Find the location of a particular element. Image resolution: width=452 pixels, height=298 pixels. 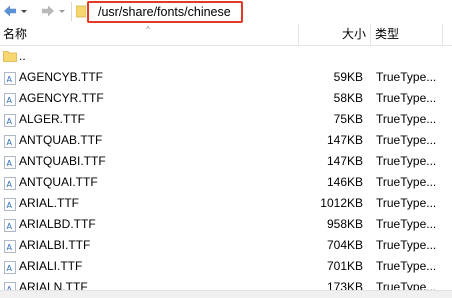

forward-dropdown-button is located at coordinates (62, 11).